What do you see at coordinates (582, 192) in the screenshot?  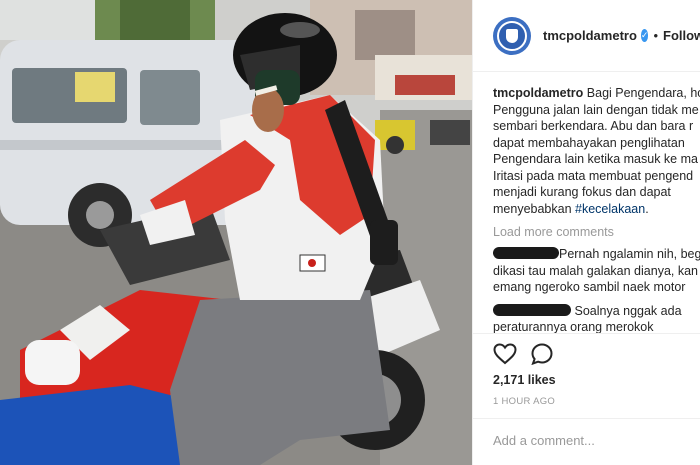 I see `caption-line: menjadi kurang fokus dan dapat` at bounding box center [582, 192].